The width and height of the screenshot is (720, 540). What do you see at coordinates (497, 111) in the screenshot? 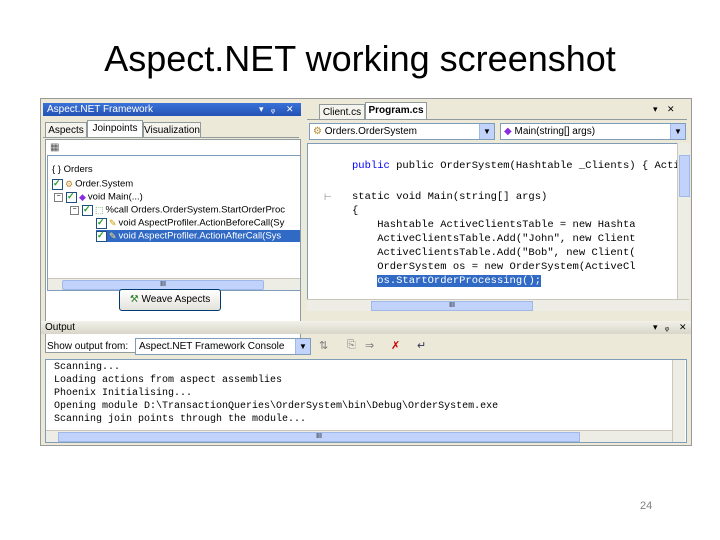
I see `editor-tabstrip: Client.cs Program.cs ▾ ✕` at bounding box center [497, 111].